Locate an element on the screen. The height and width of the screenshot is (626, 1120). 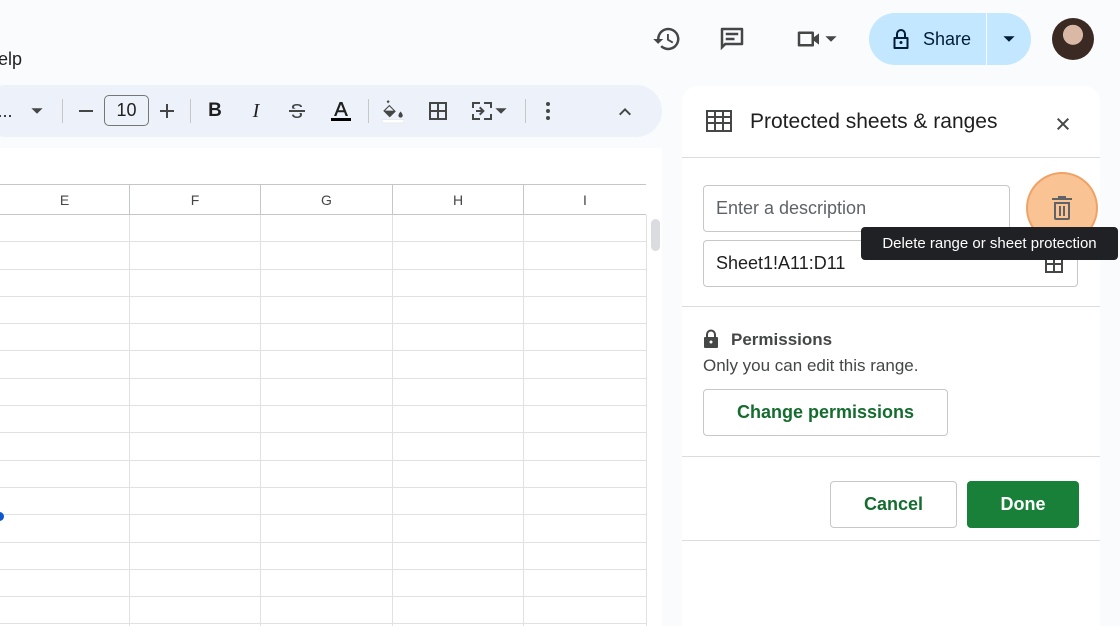
bold-button: B is located at coordinates (215, 111).